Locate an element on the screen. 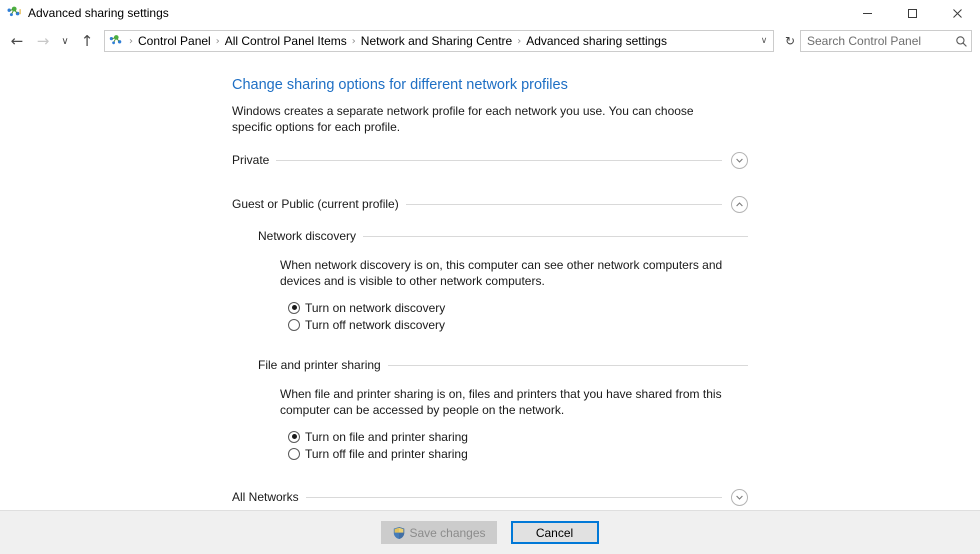  profile-group-all-networks: All Networks is located at coordinates (490, 497).